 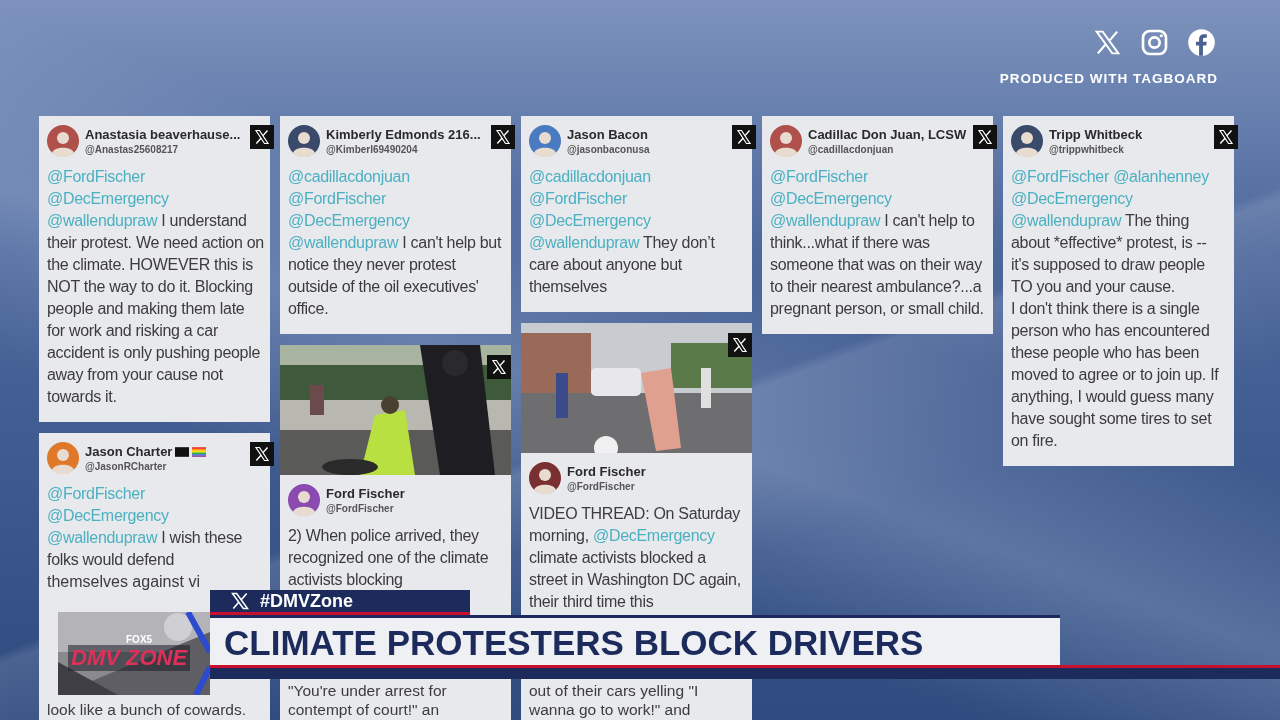 I want to click on mention-link: @alanhenney, so click(x=1161, y=176).